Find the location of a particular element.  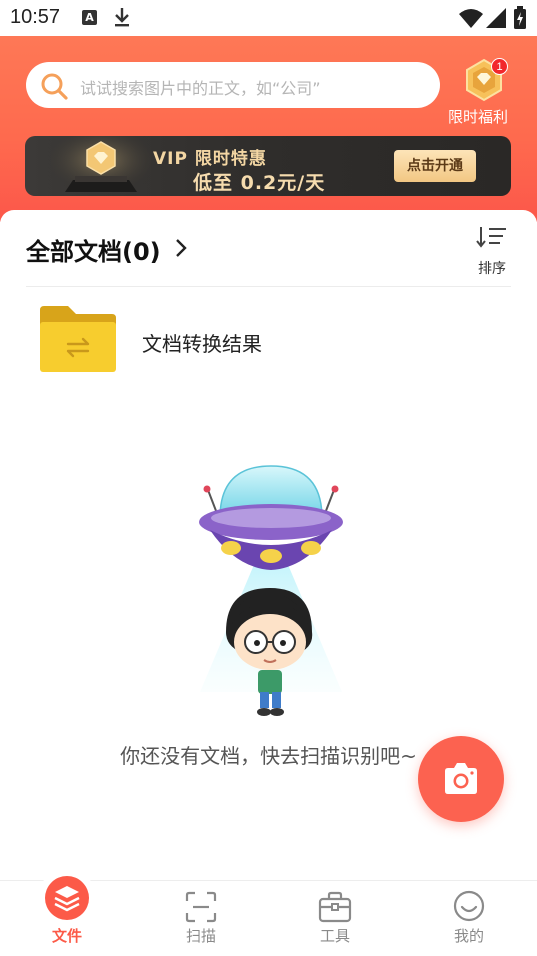

all-documents-title: 全部文档(0) is located at coordinates (93, 249).